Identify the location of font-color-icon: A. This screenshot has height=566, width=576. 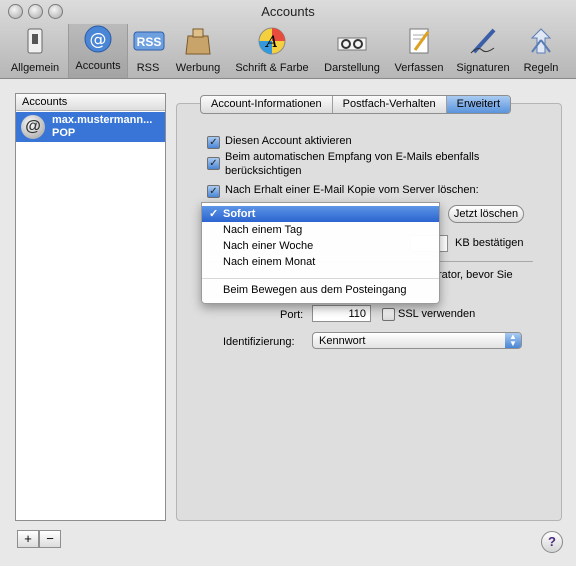
(272, 41).